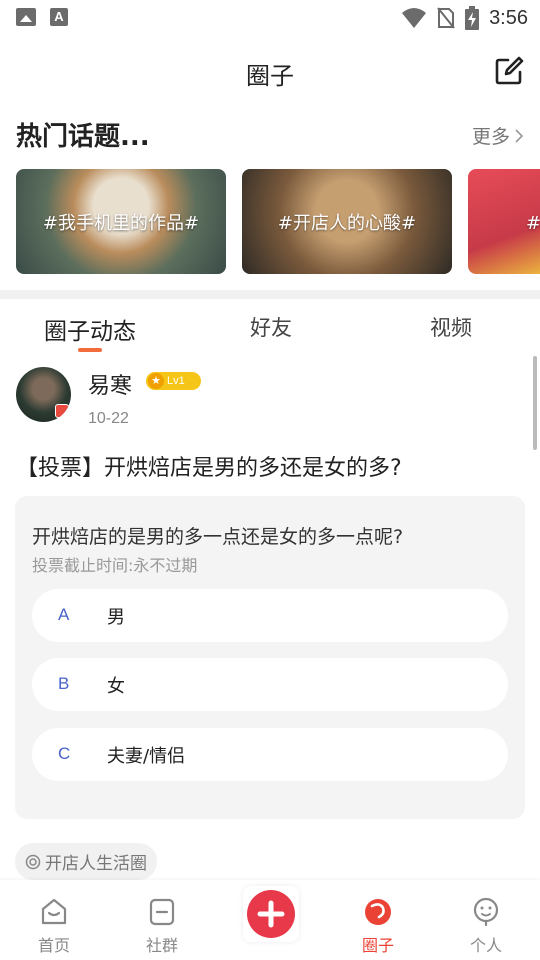 Image resolution: width=540 pixels, height=960 pixels. Describe the element at coordinates (270, 684) in the screenshot. I see `vote-option-b: B 女` at that location.